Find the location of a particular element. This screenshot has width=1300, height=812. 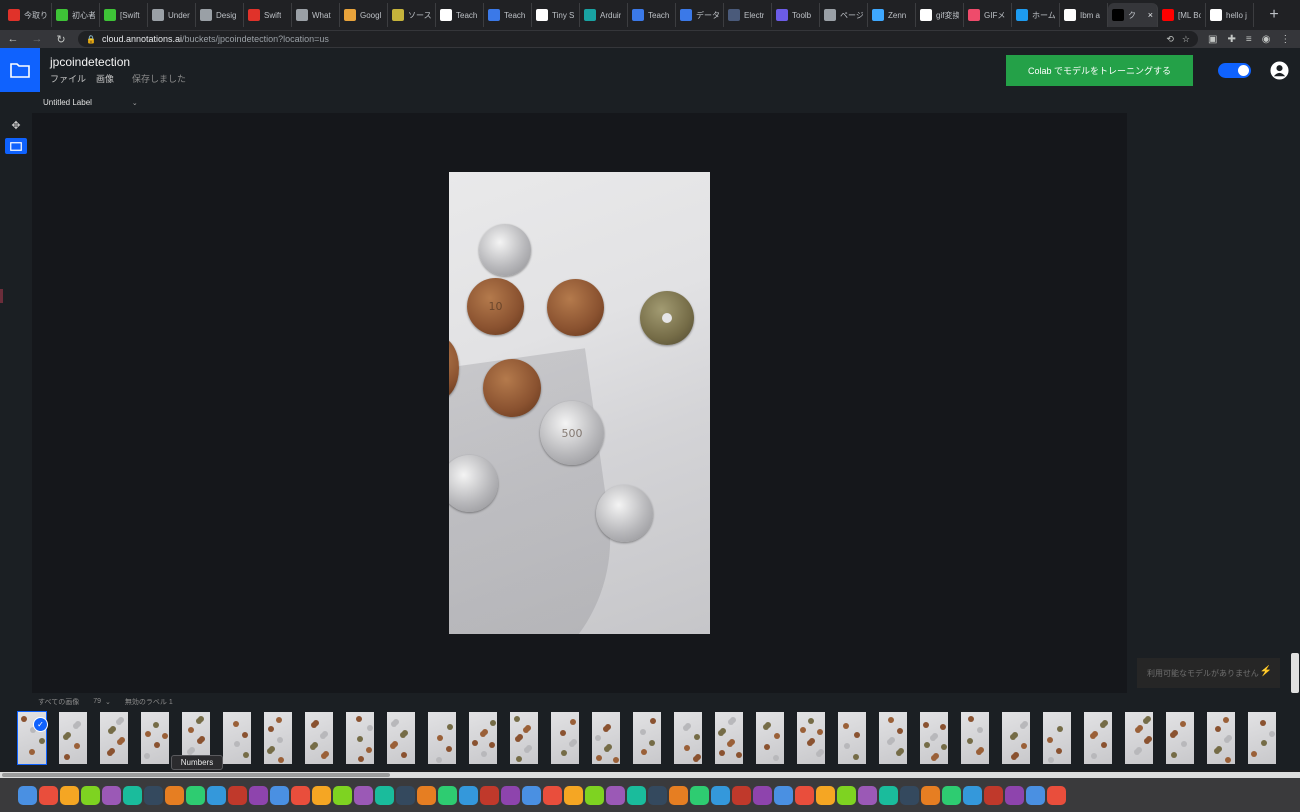

finder-icon is located at coordinates (27, 795).